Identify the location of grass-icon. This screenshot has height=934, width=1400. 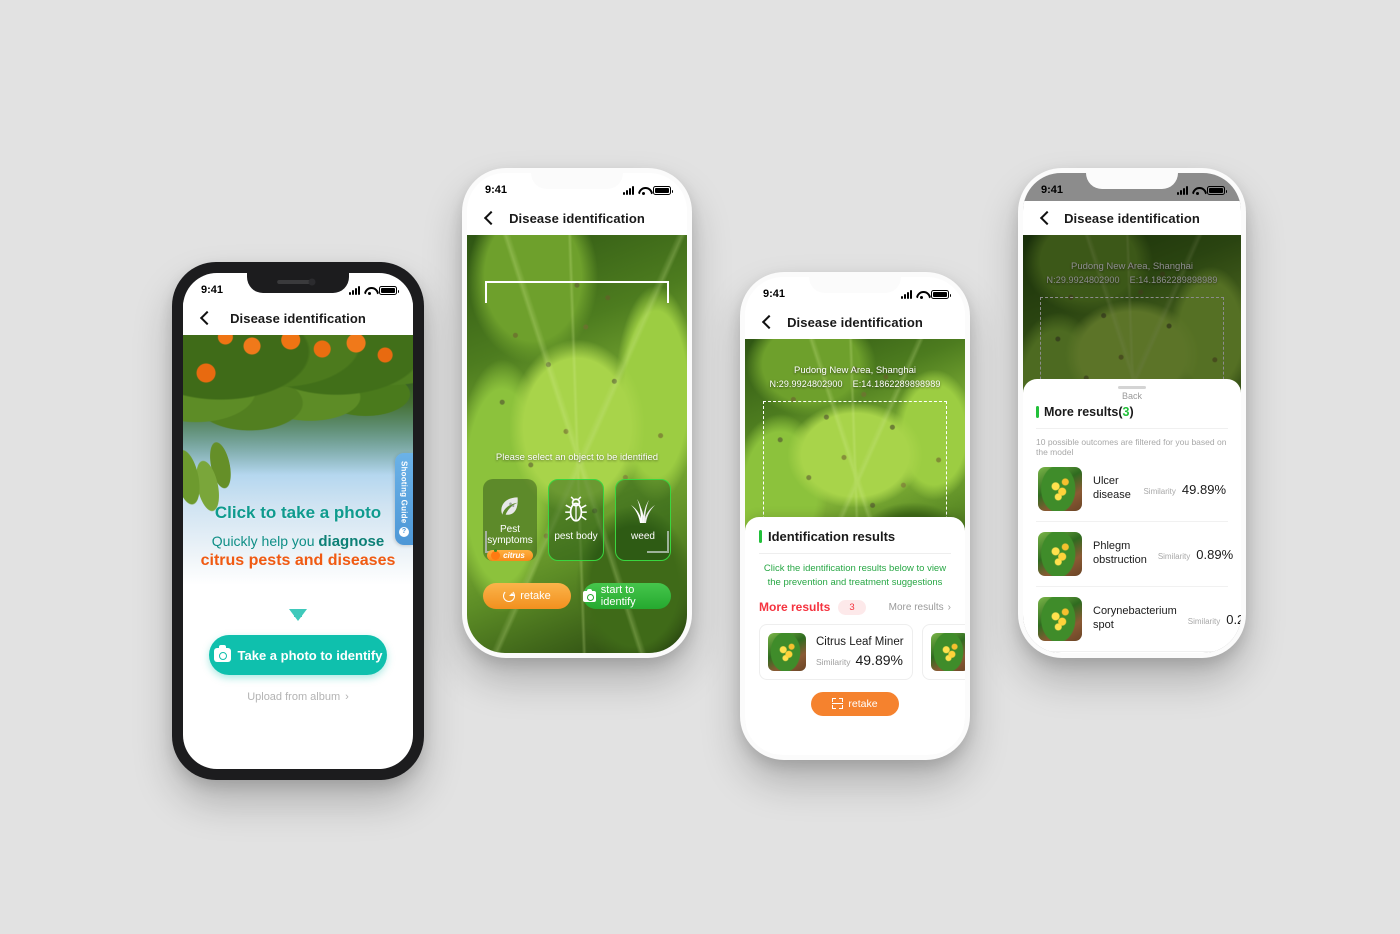
(643, 510).